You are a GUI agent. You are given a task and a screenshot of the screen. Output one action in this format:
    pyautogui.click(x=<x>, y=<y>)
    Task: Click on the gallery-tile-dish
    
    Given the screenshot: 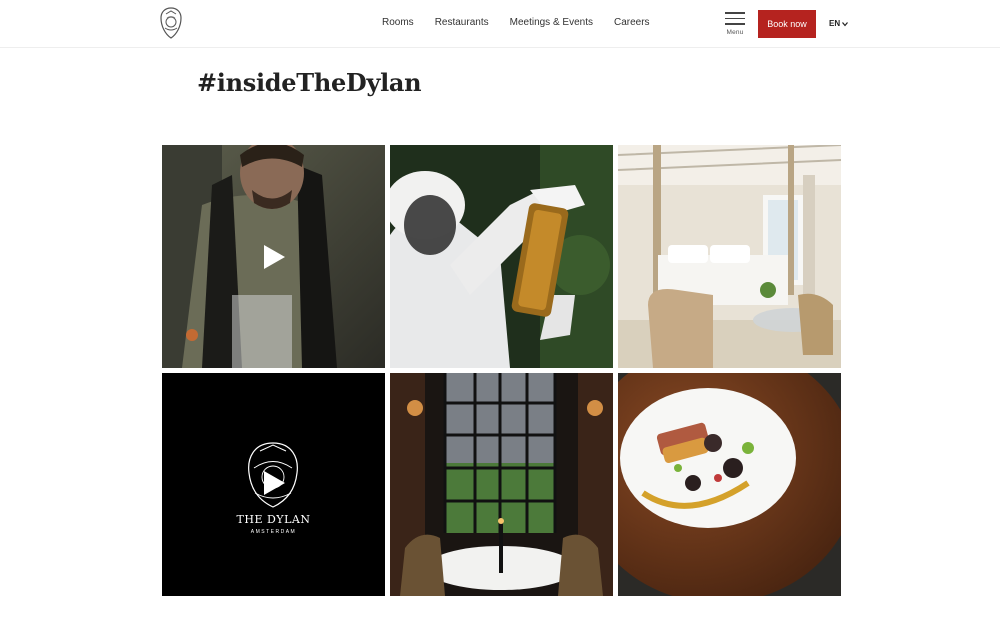 What is the action you would take?
    pyautogui.click(x=729, y=484)
    